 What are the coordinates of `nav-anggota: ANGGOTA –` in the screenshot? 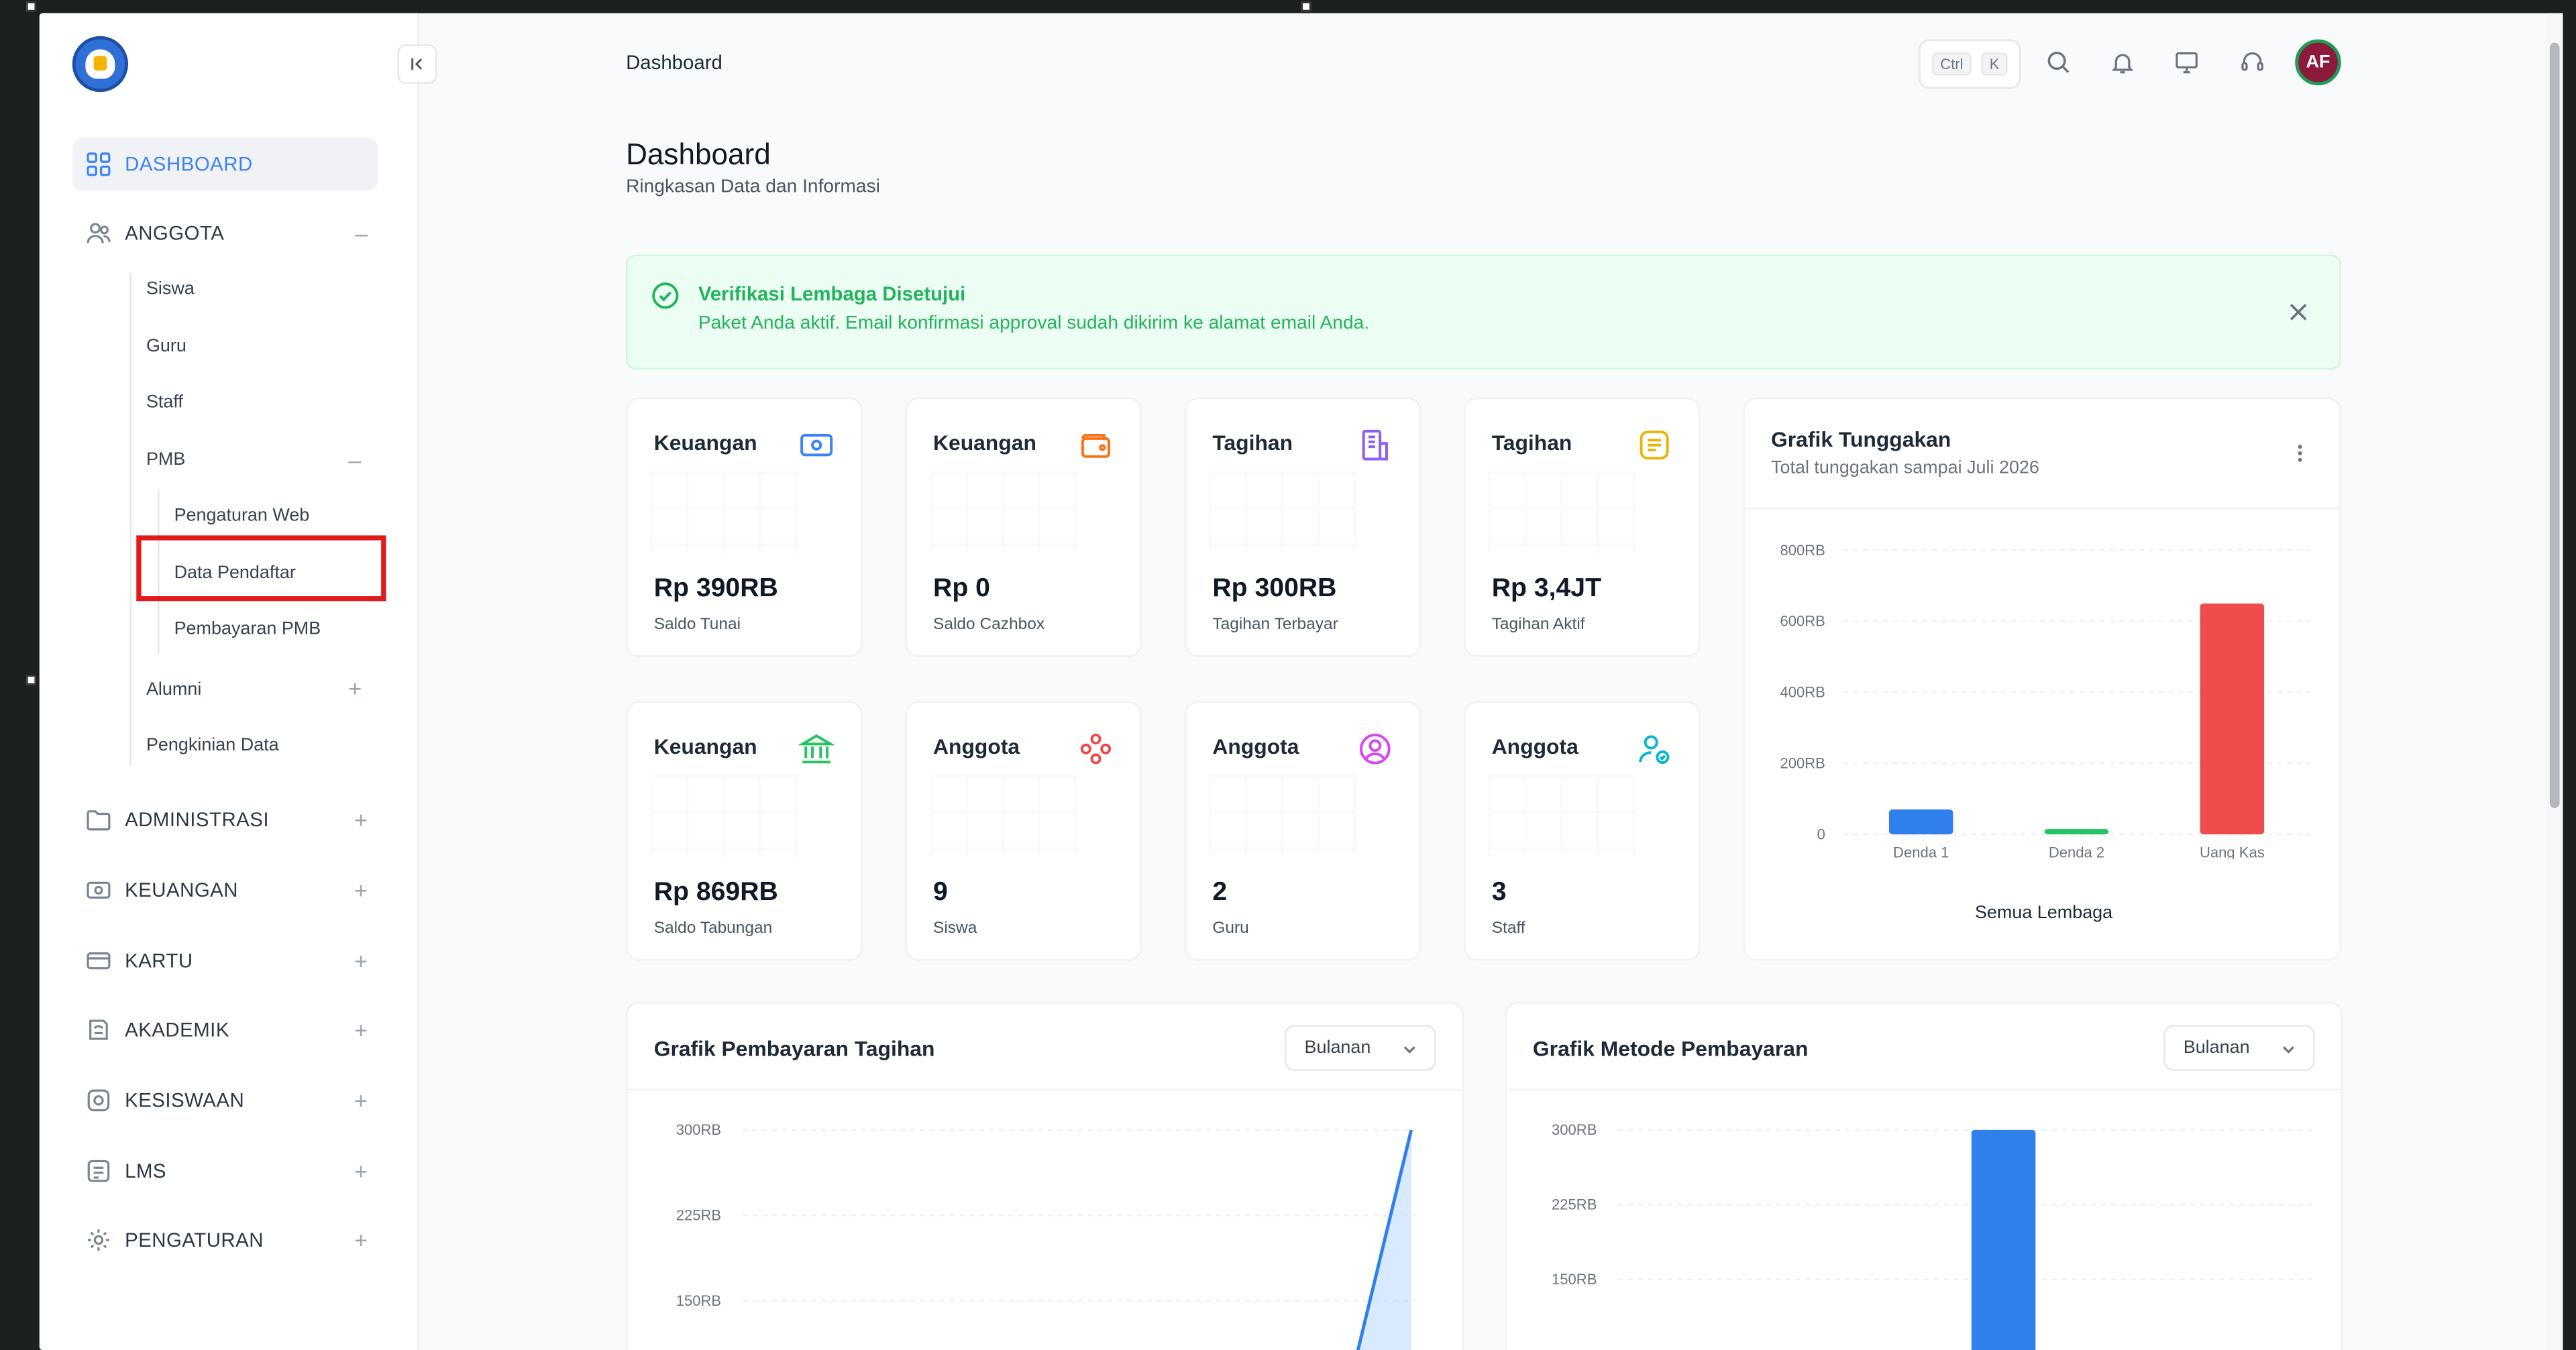 It's located at (225, 233).